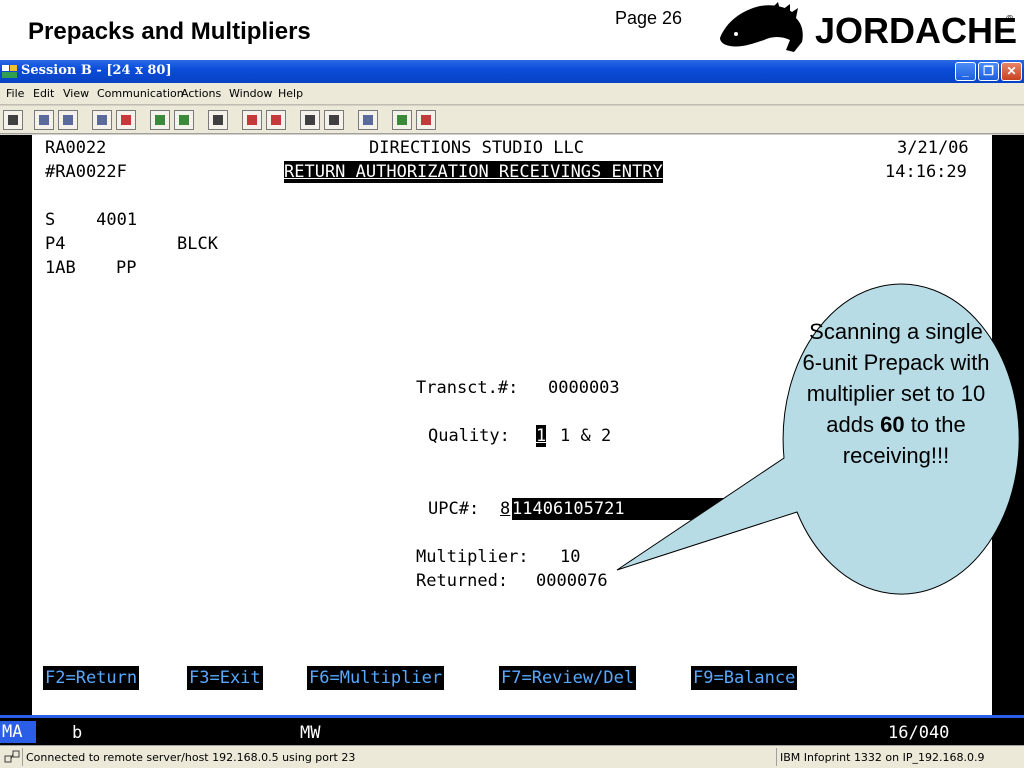 The image size is (1024, 768). I want to click on quality-options: 1 & 2, so click(586, 436).